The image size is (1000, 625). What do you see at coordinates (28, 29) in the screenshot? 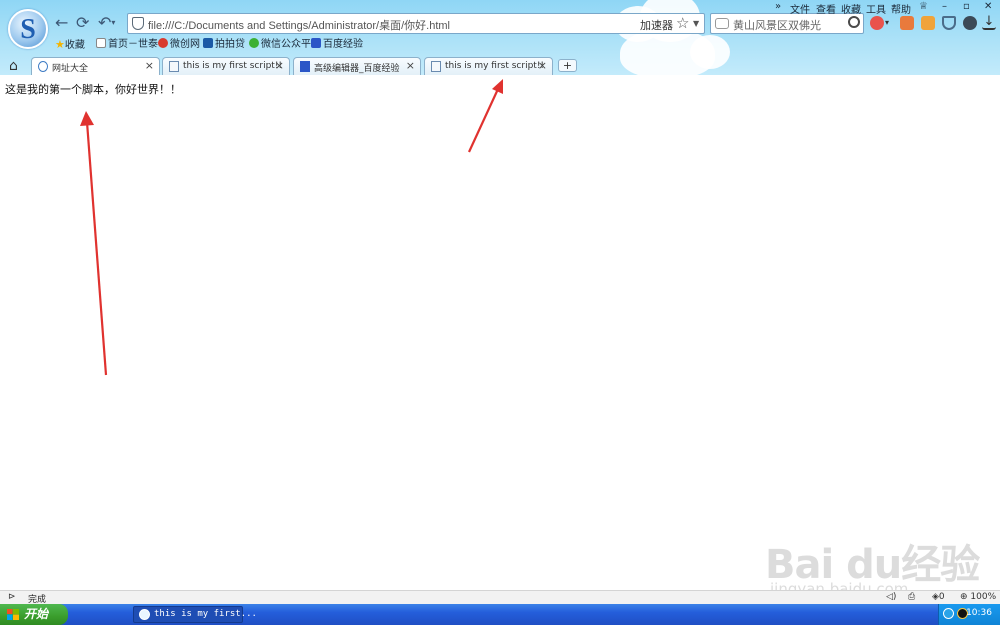
I see `browser-logo: S` at bounding box center [28, 29].